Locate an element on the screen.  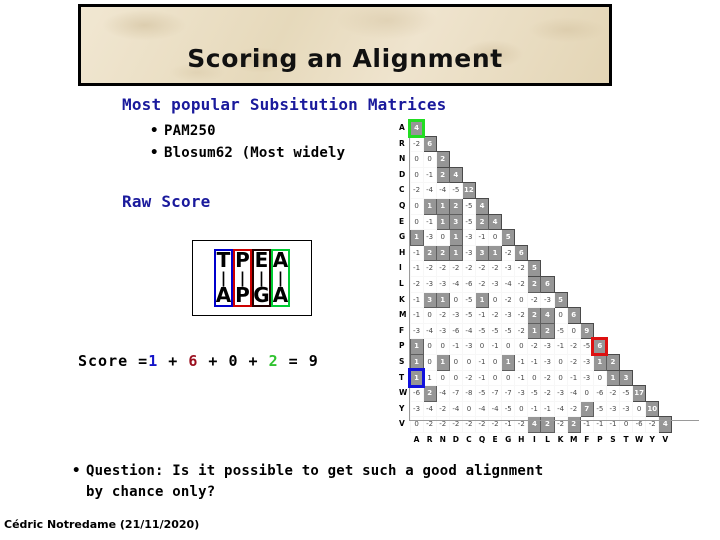
matrix-cell-M-R: 0 is located at coordinates (429, 315).